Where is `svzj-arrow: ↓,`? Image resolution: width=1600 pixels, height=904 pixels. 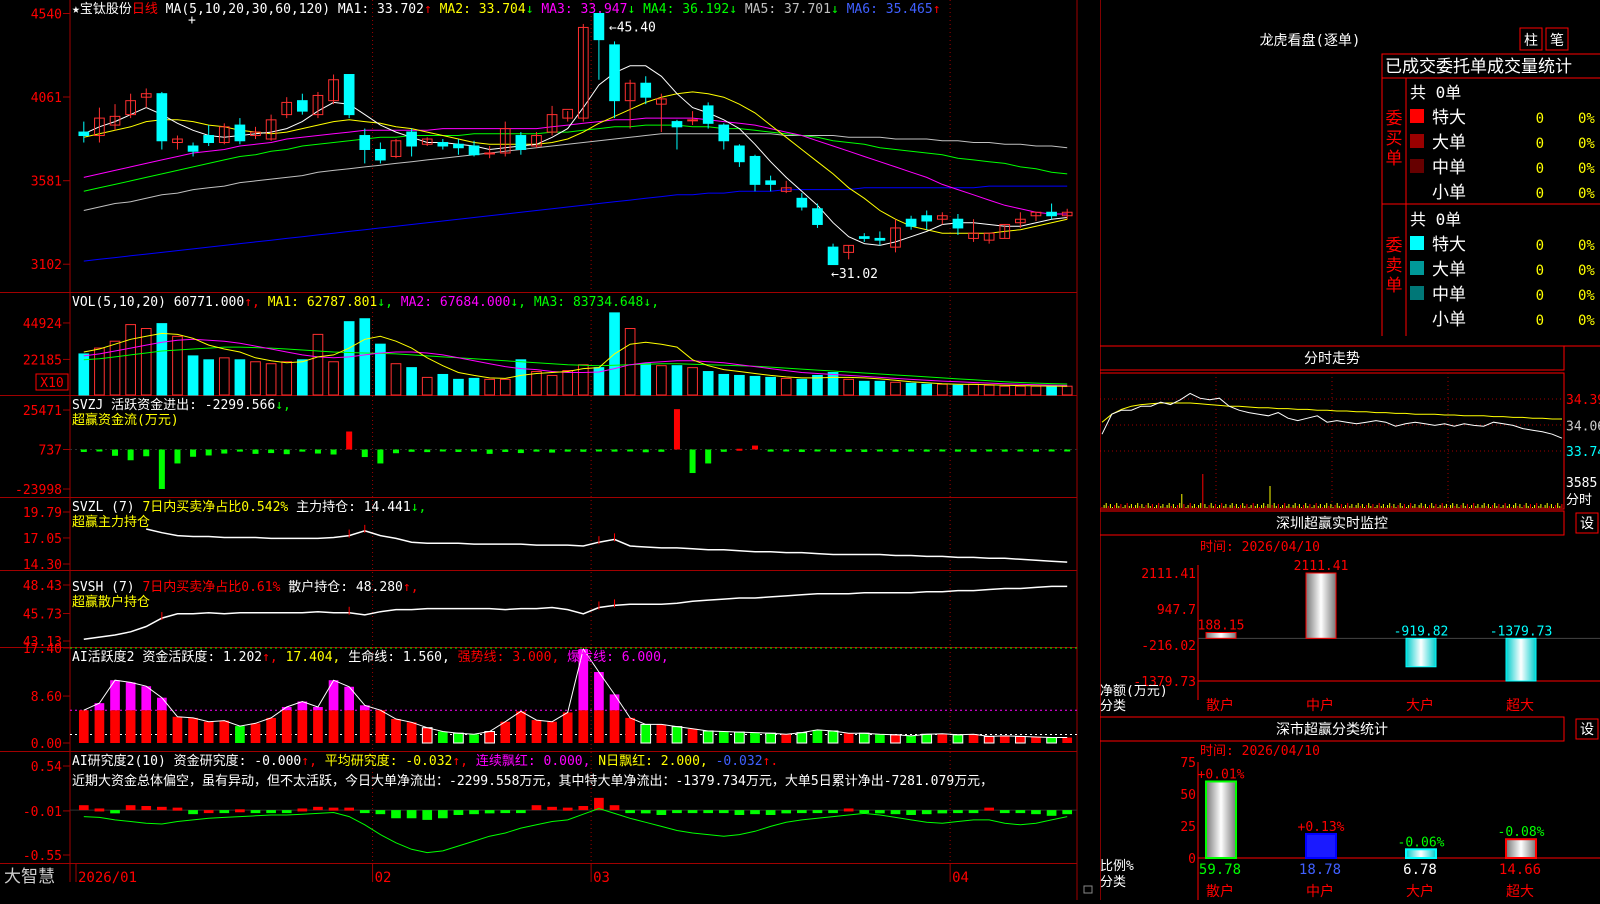 svzj-arrow: ↓, is located at coordinates (283, 405).